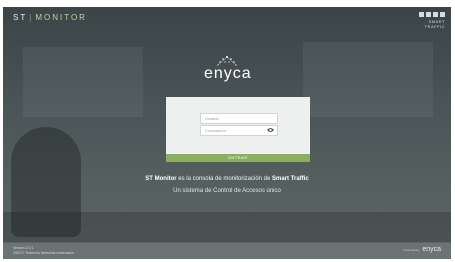 The height and width of the screenshot is (262, 455). Describe the element at coordinates (83, 82) in the screenshot. I see `background-monitor-left` at that location.